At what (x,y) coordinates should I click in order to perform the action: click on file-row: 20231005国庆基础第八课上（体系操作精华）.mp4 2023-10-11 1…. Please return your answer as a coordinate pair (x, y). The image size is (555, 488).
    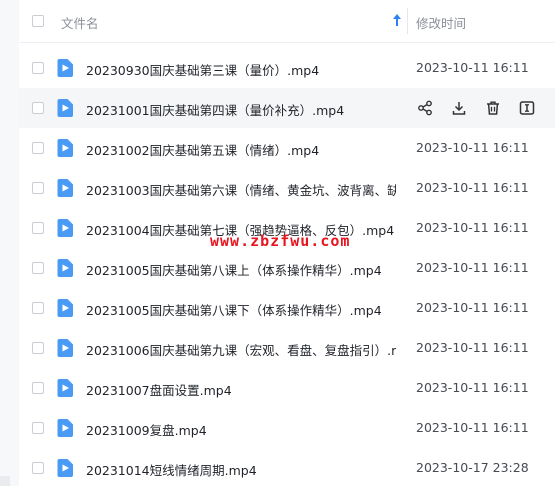
    Looking at the image, I should click on (287, 268).